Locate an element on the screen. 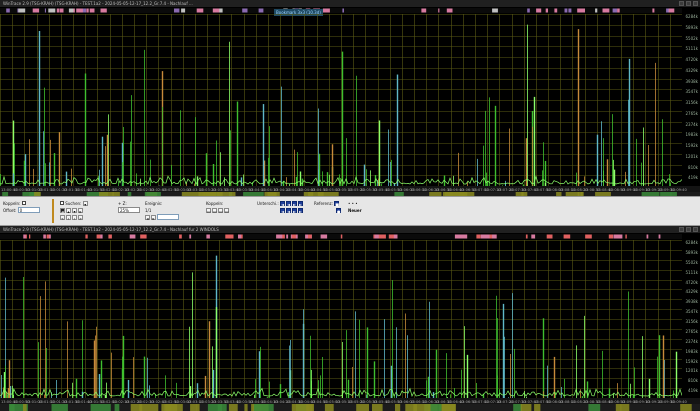 The height and width of the screenshot is (411, 700). neuer-group: • • • Neuer is located at coordinates (355, 206).